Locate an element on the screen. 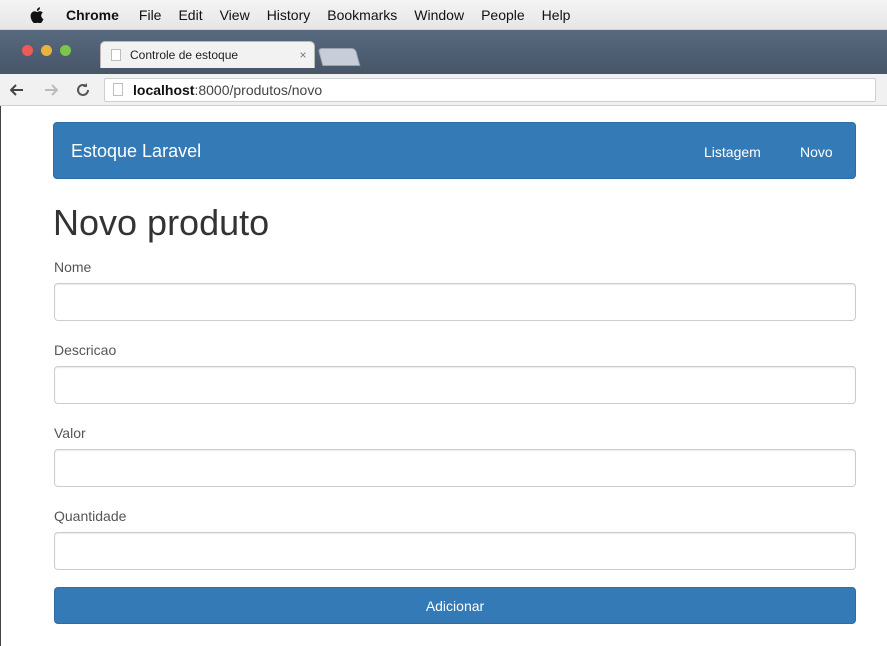  reload-icon is located at coordinates (83, 90).